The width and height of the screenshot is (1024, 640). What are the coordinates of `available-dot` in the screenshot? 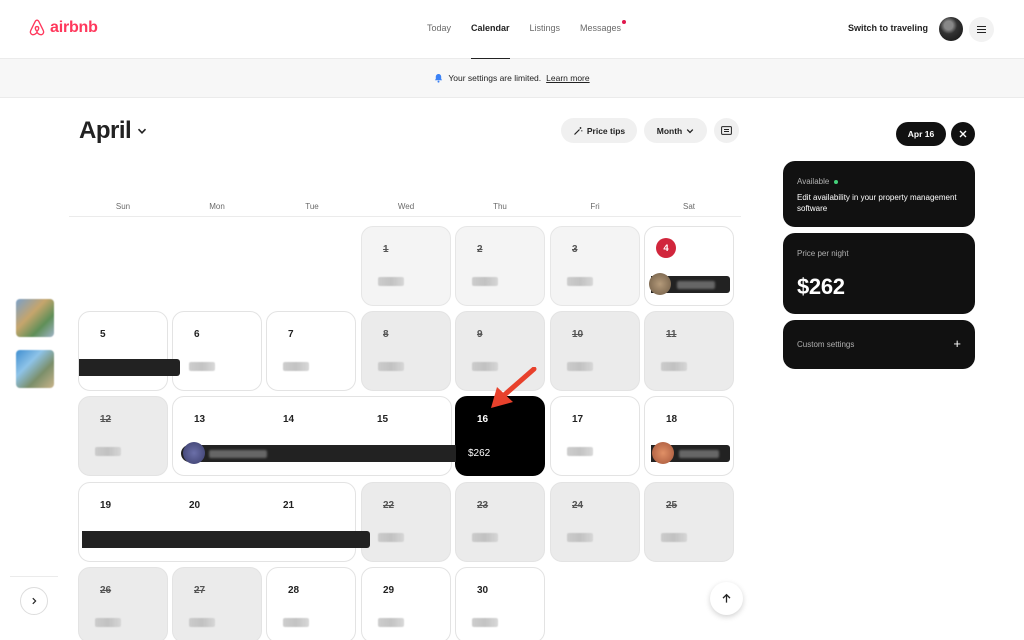 It's located at (836, 181).